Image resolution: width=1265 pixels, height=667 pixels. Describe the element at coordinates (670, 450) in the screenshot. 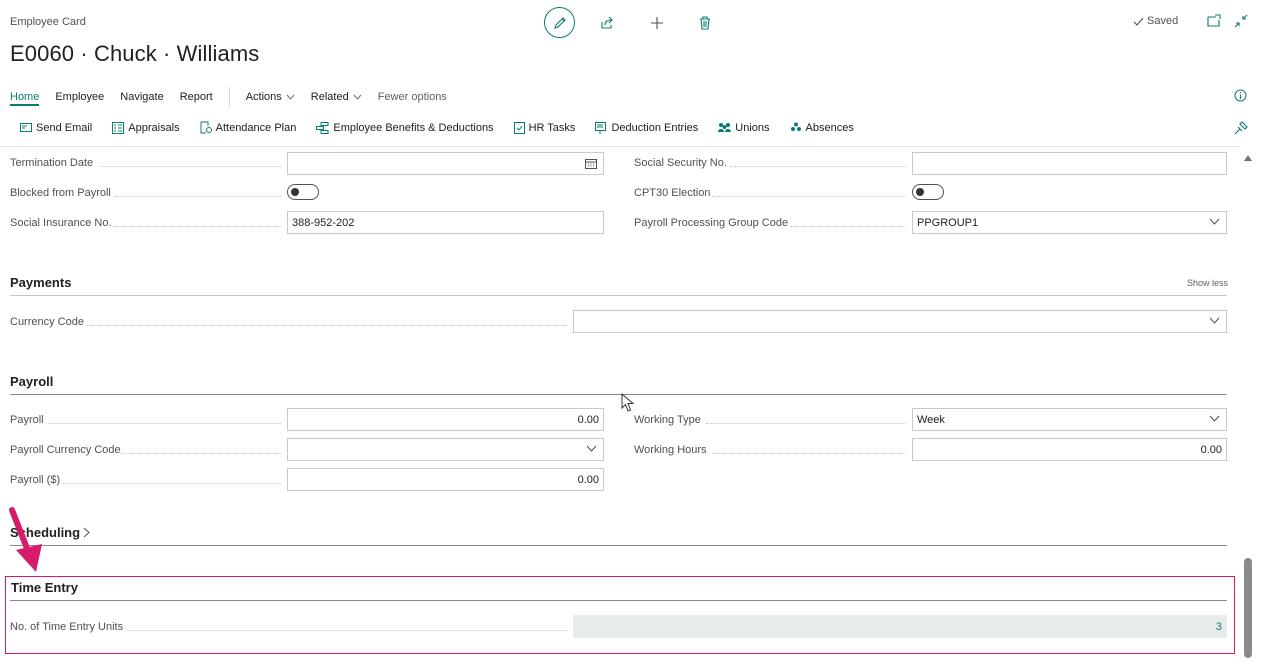

I see `working-hours-label: Working Hours` at that location.